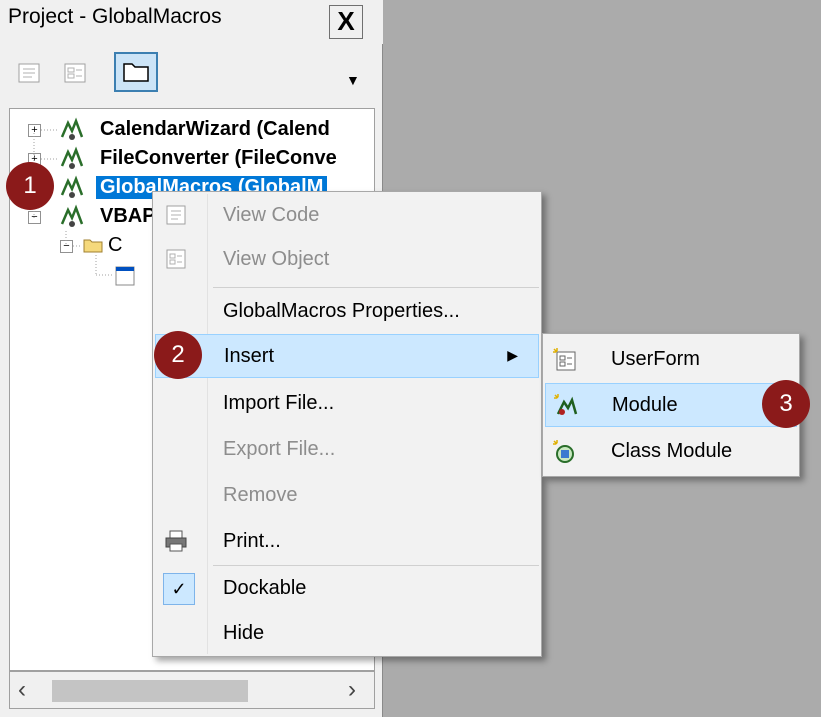  I want to click on menu-item-view-object: View Object, so click(347, 260).